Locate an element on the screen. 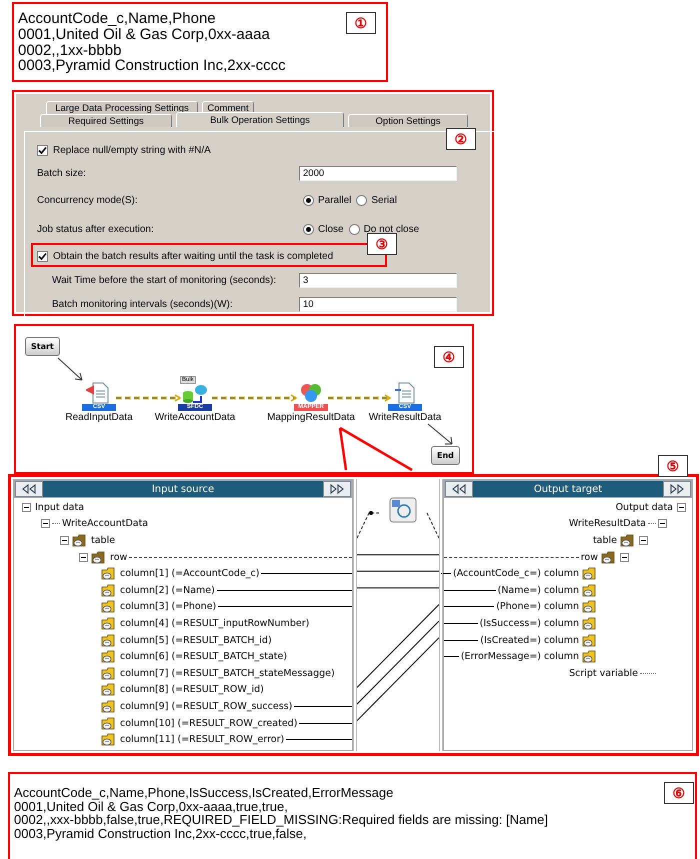 This screenshot has width=700, height=859. settings-tab: Required Settings is located at coordinates (106, 120).